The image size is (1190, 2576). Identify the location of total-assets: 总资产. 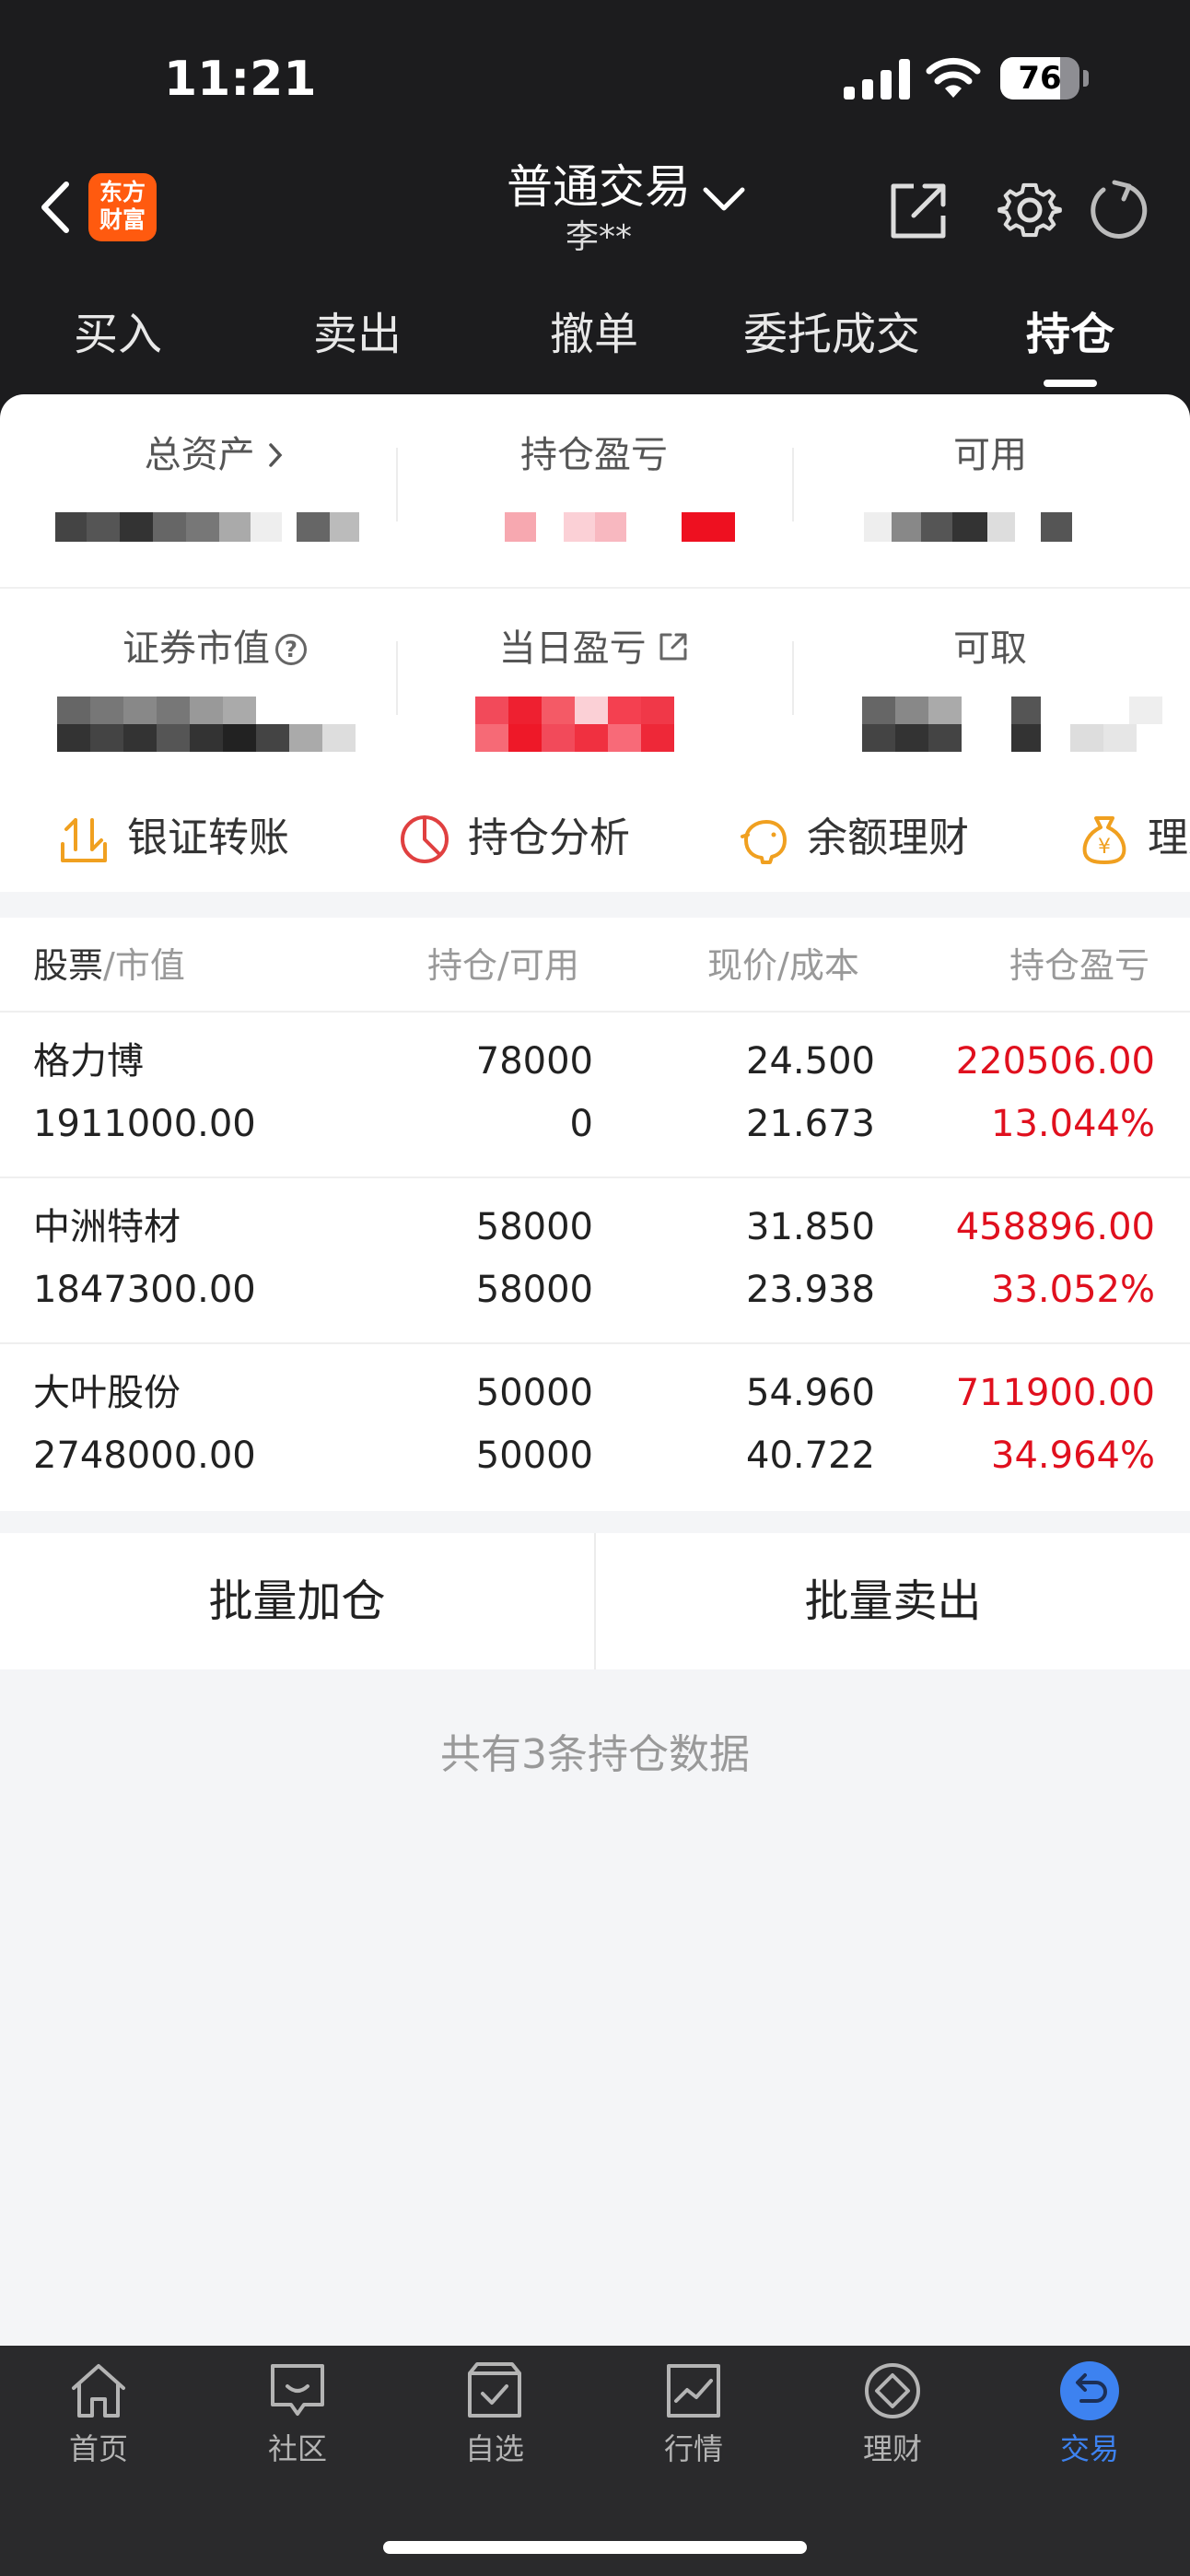
(215, 455).